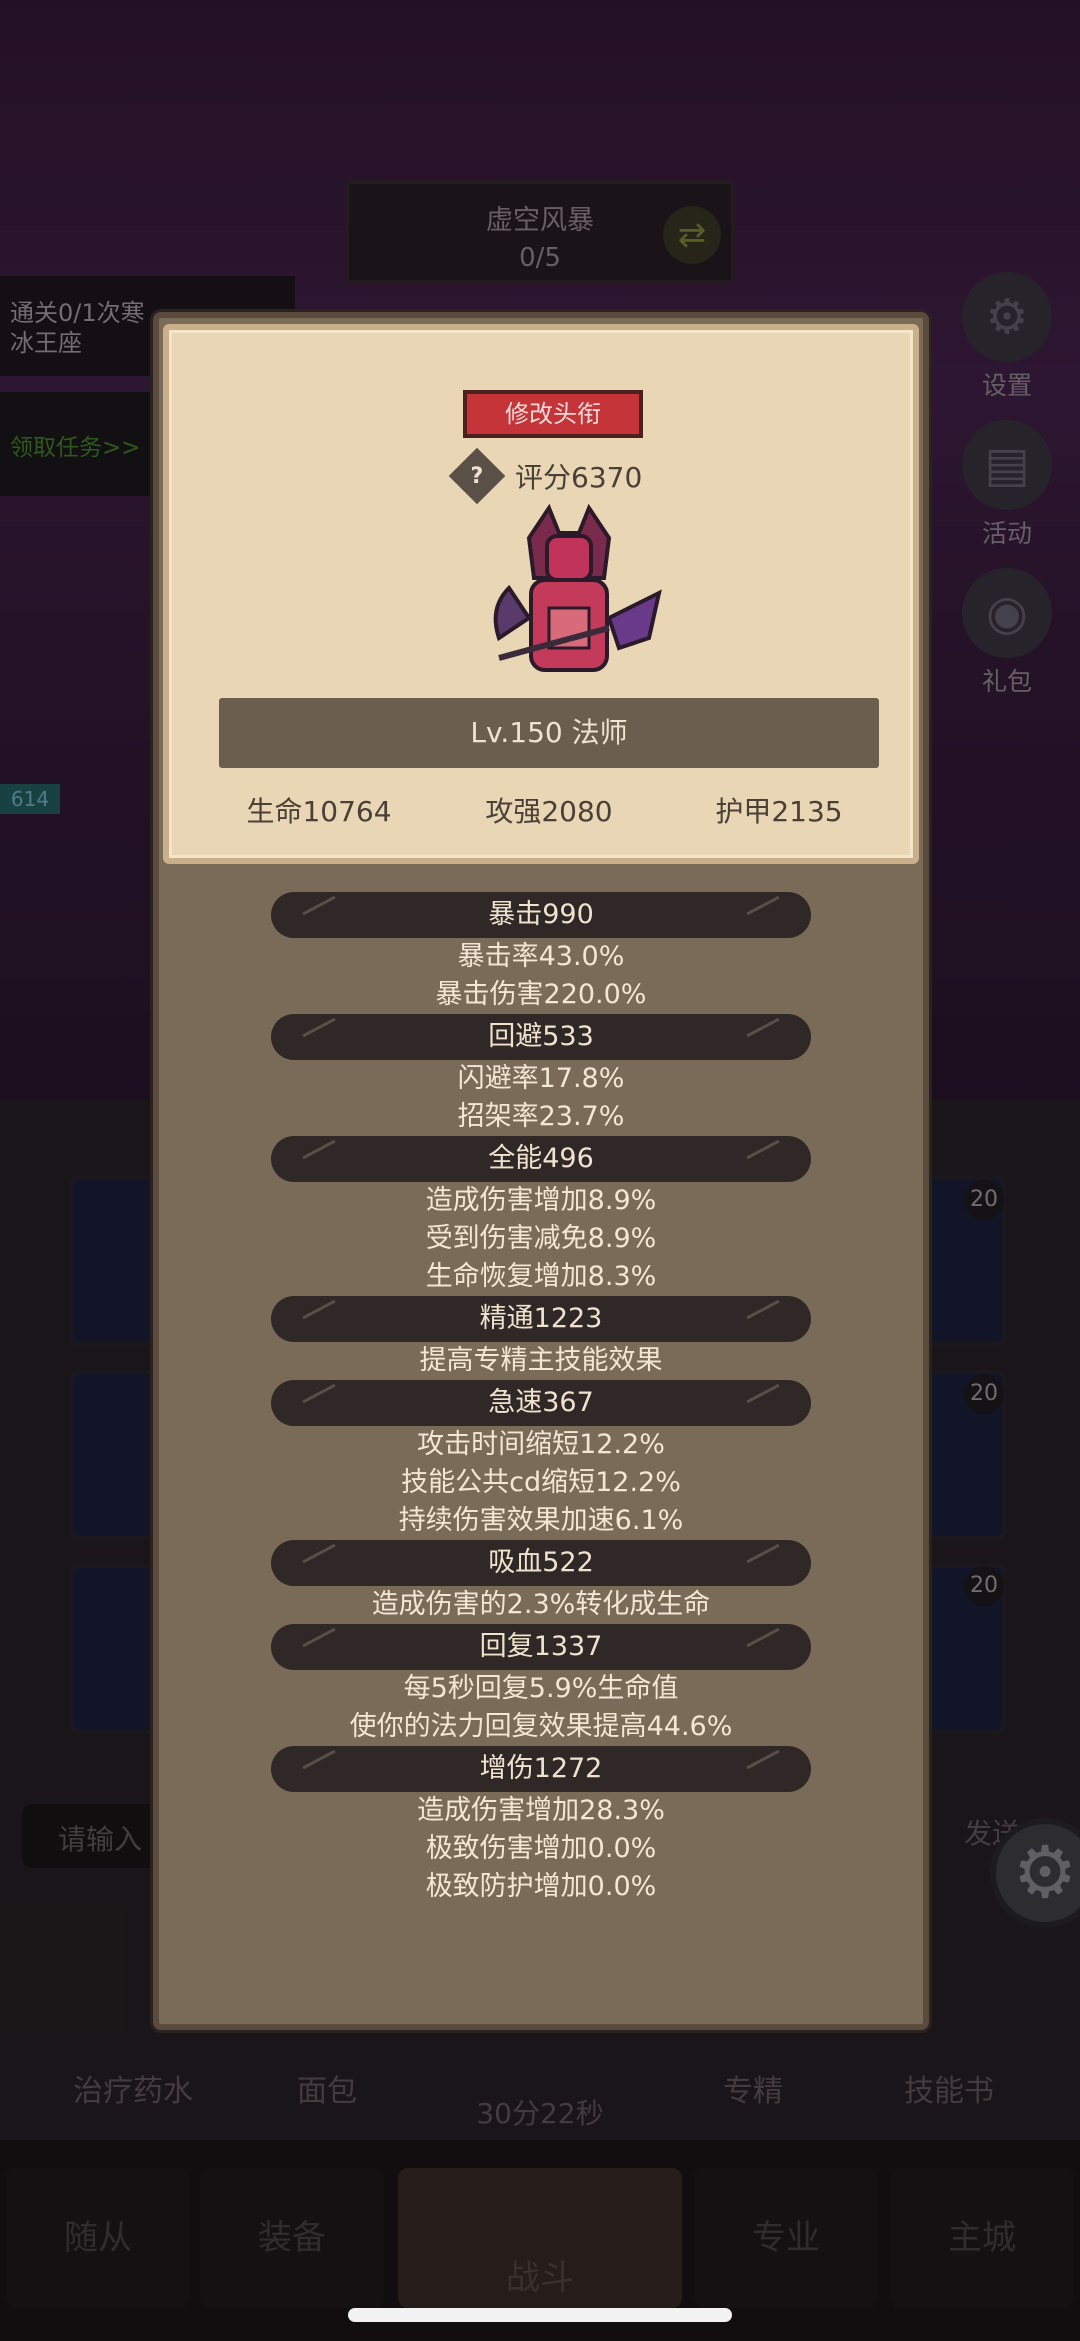  Describe the element at coordinates (541, 1647) in the screenshot. I see `attribute-header: 回复1337` at that location.